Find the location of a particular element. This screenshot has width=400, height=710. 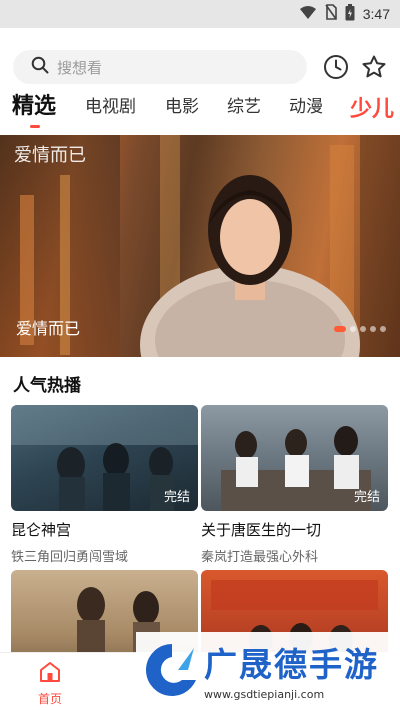

banner-pagination is located at coordinates (360, 329).